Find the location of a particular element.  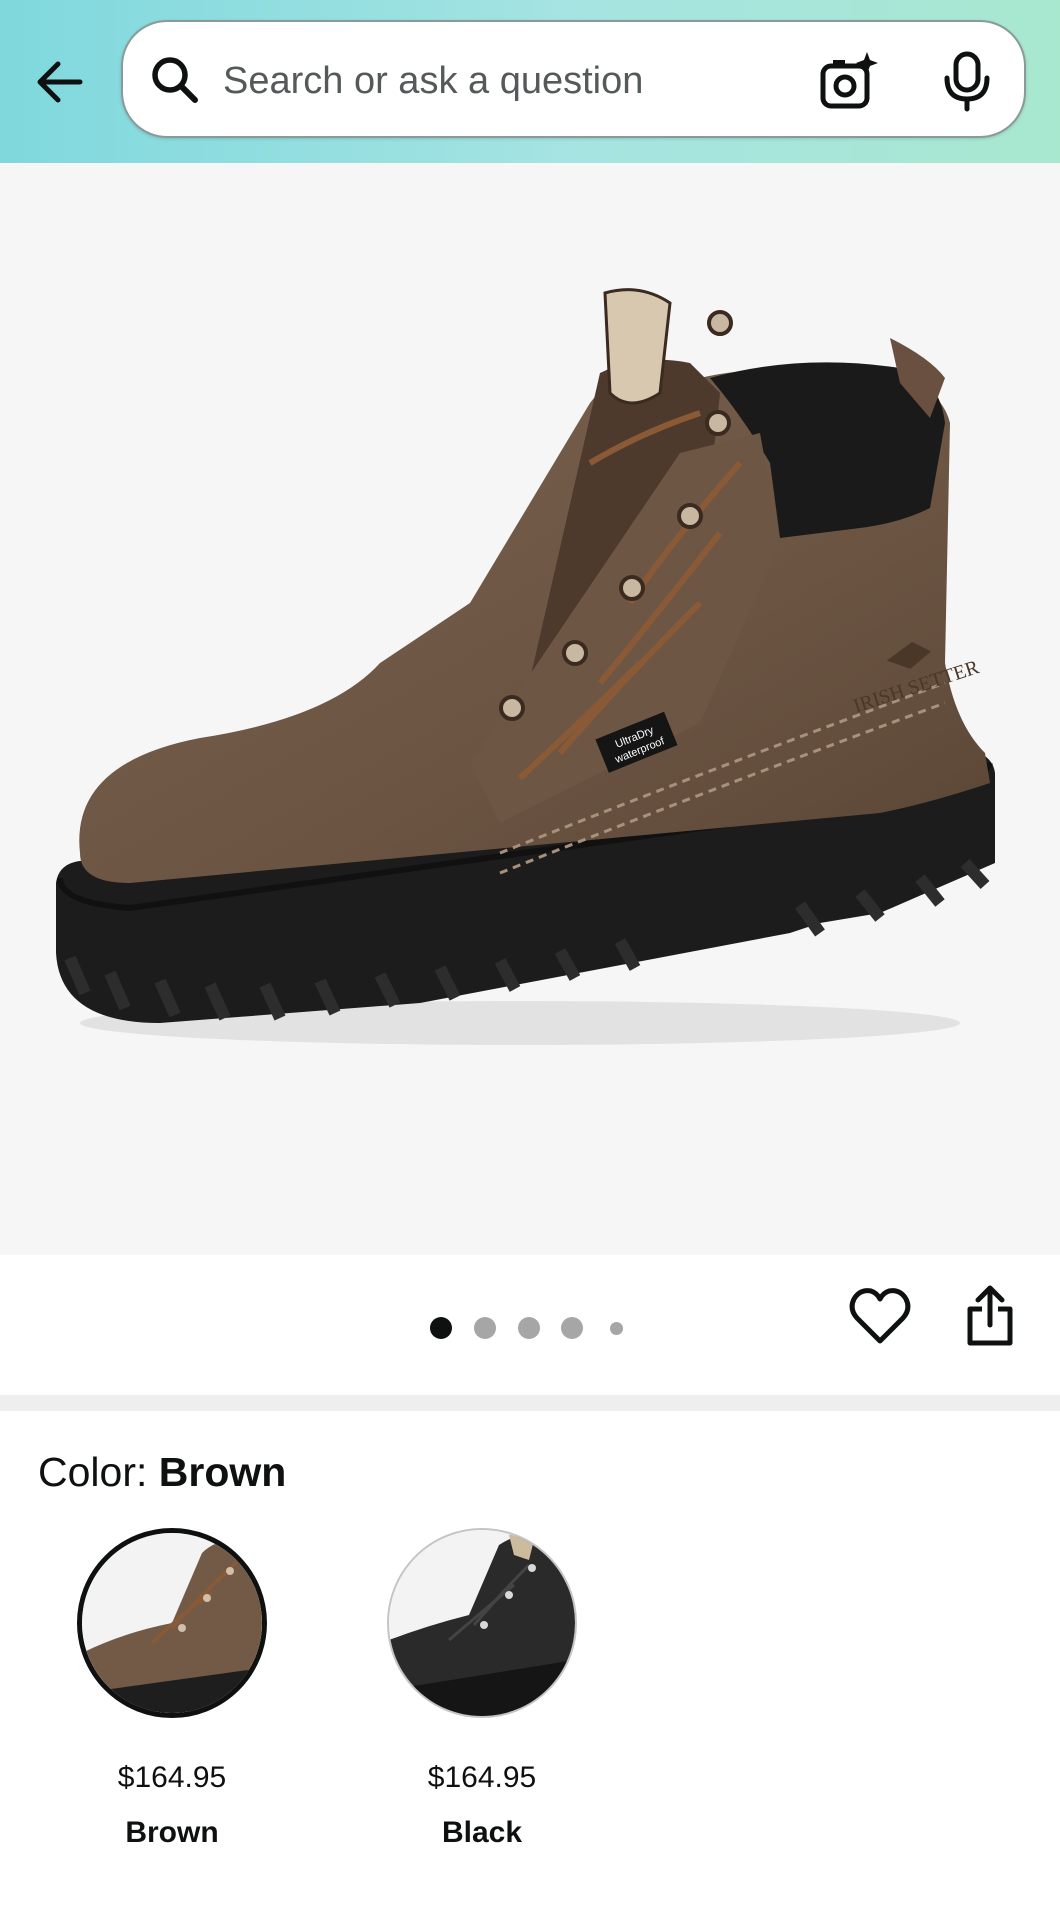

color-label: Color: Brown is located at coordinates (162, 1472).